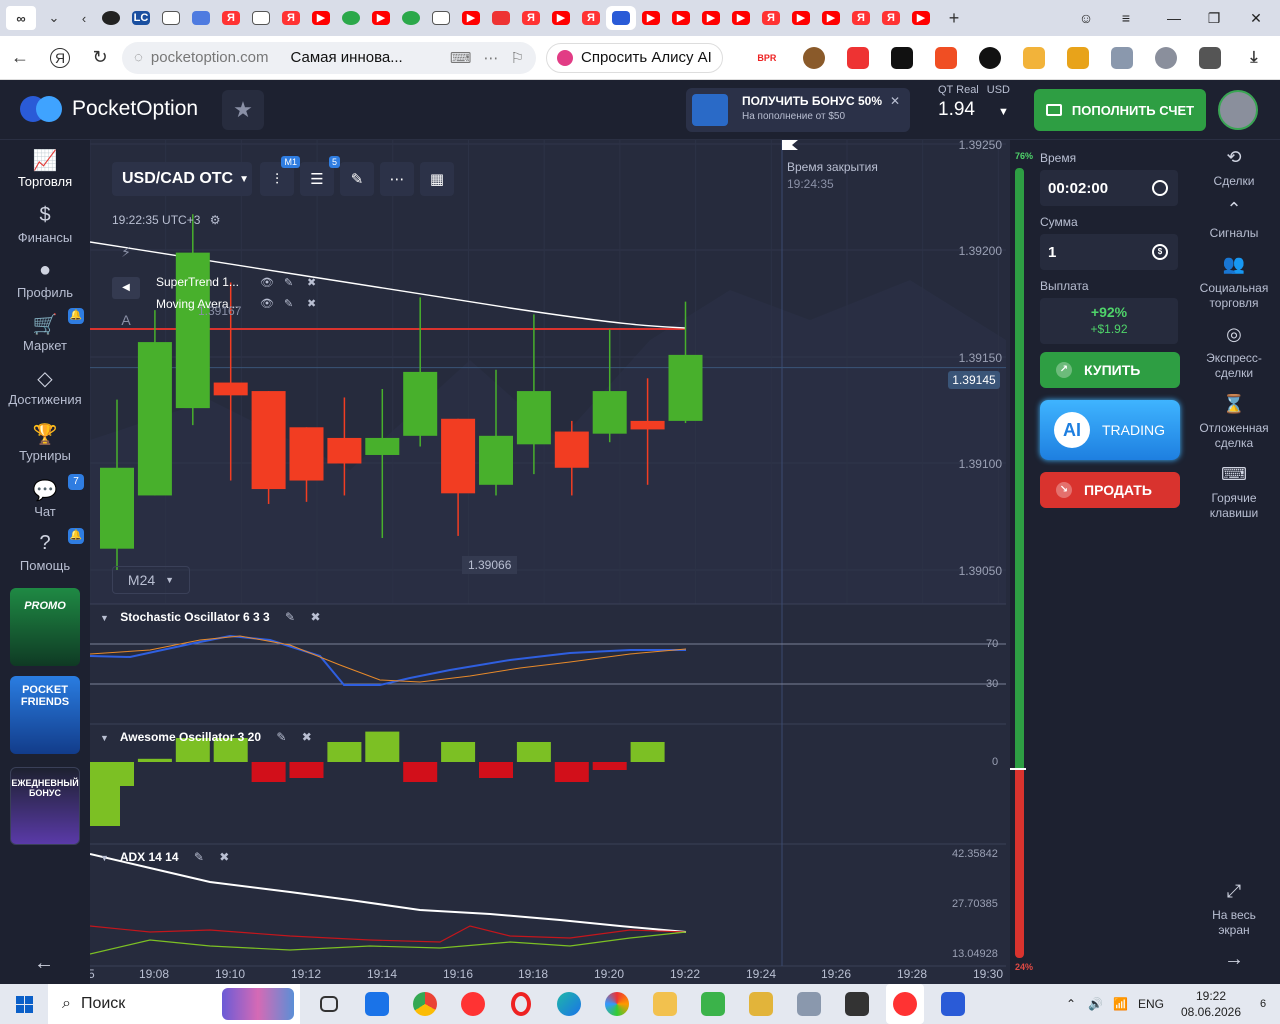 This screenshot has height=1024, width=1280. I want to click on collapse-arrow-icon: ←, so click(44, 963).